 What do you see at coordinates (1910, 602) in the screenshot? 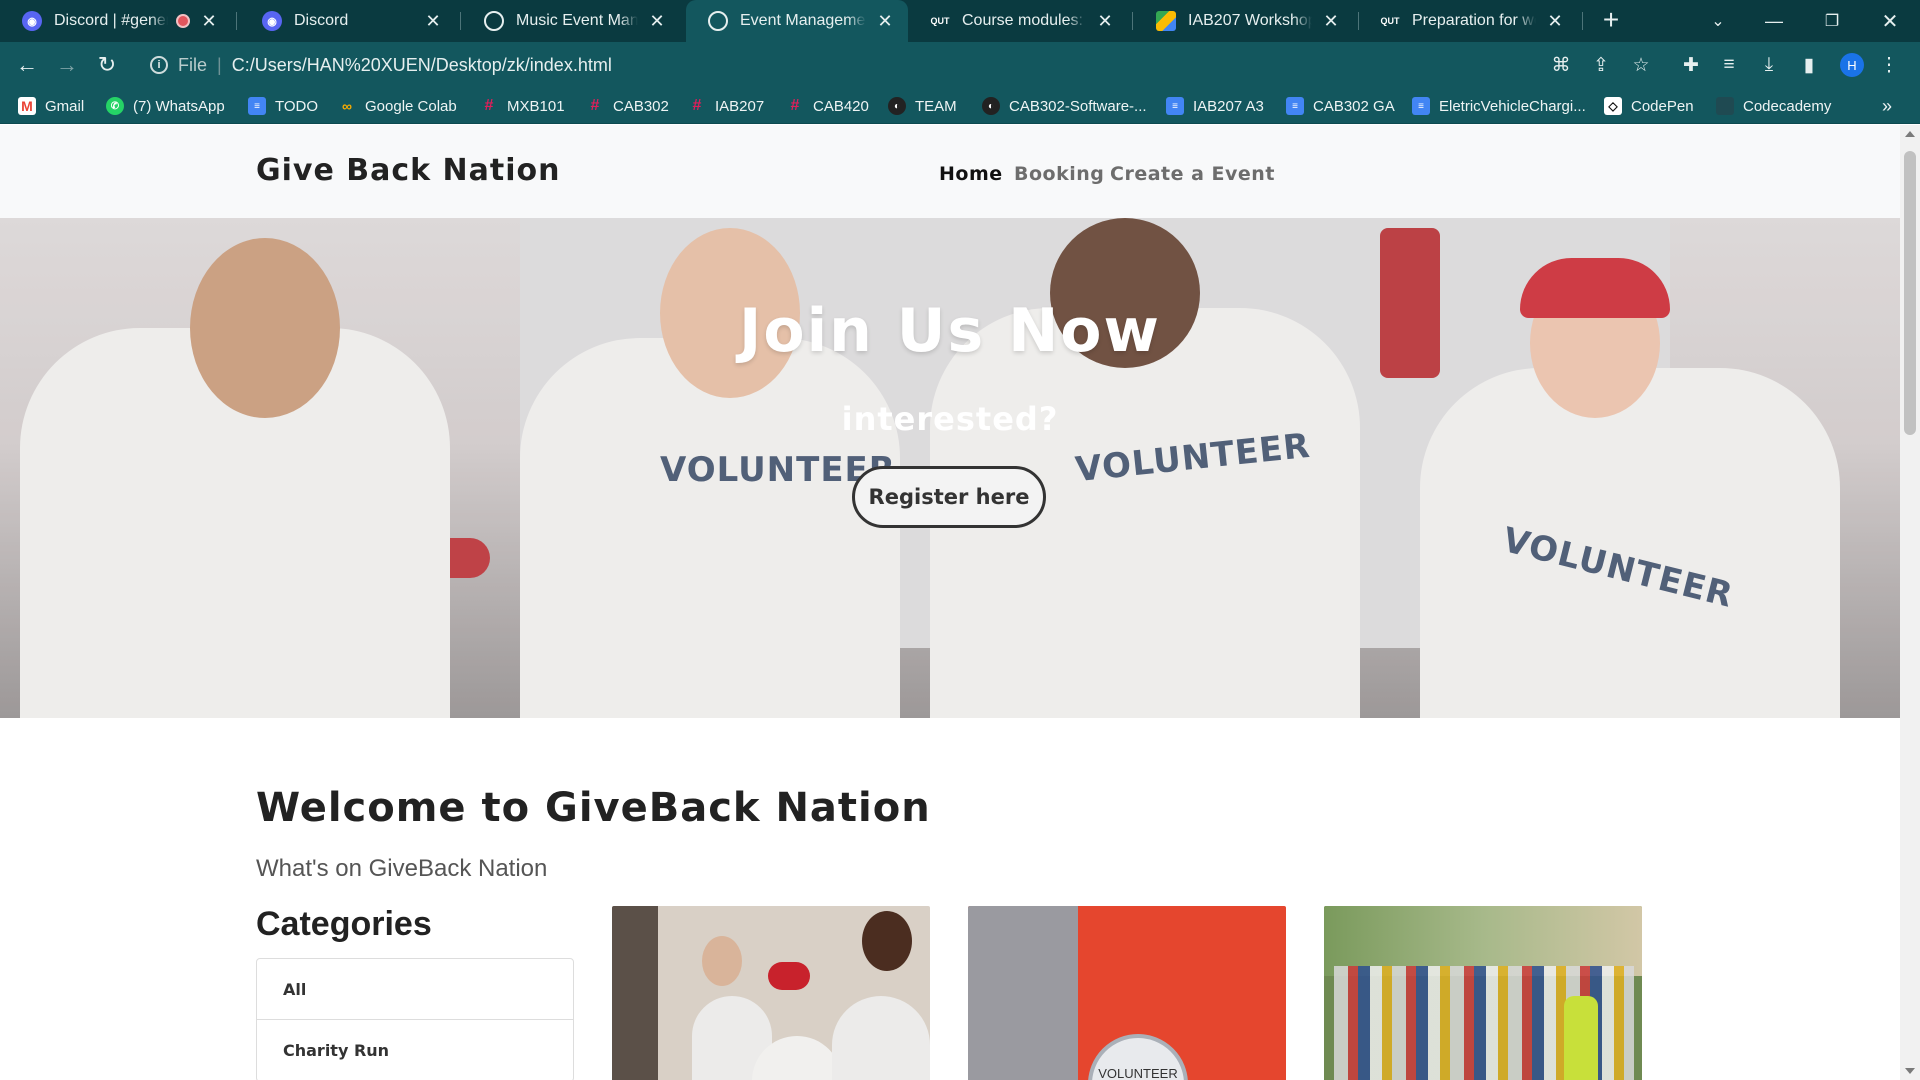
I see `page-scrollbar` at bounding box center [1910, 602].